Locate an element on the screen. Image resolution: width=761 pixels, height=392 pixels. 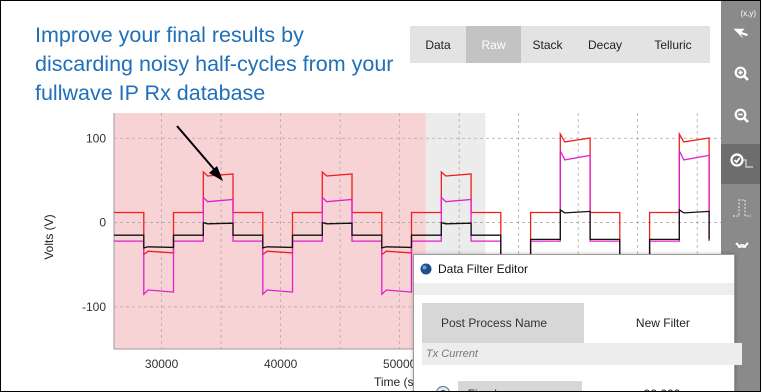
tab-raw: Raw is located at coordinates (493, 44).